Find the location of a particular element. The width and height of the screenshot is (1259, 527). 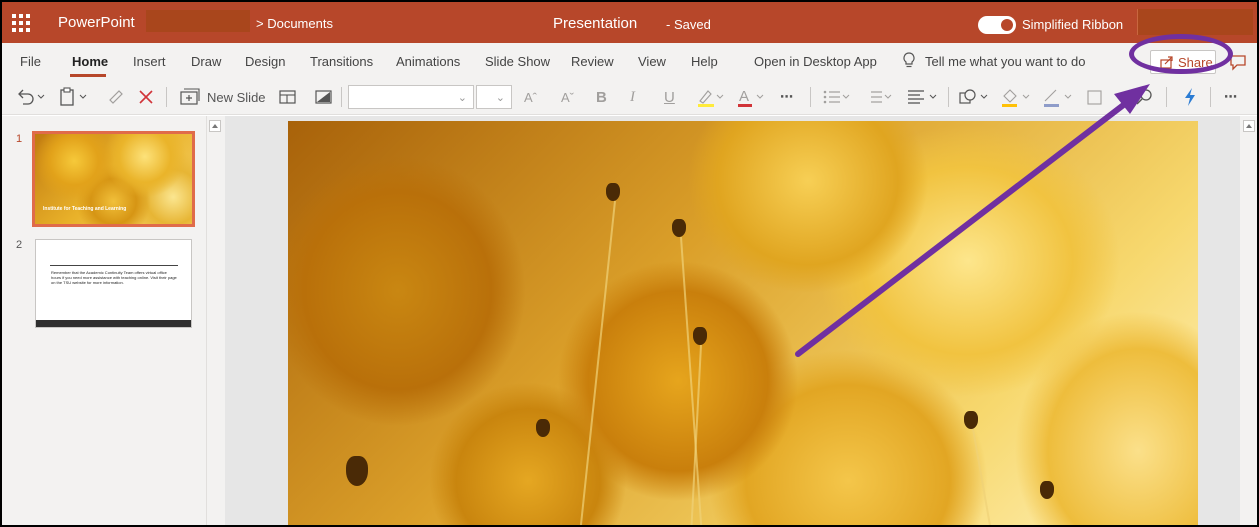

tab-transitions: Transitions is located at coordinates (341, 61).